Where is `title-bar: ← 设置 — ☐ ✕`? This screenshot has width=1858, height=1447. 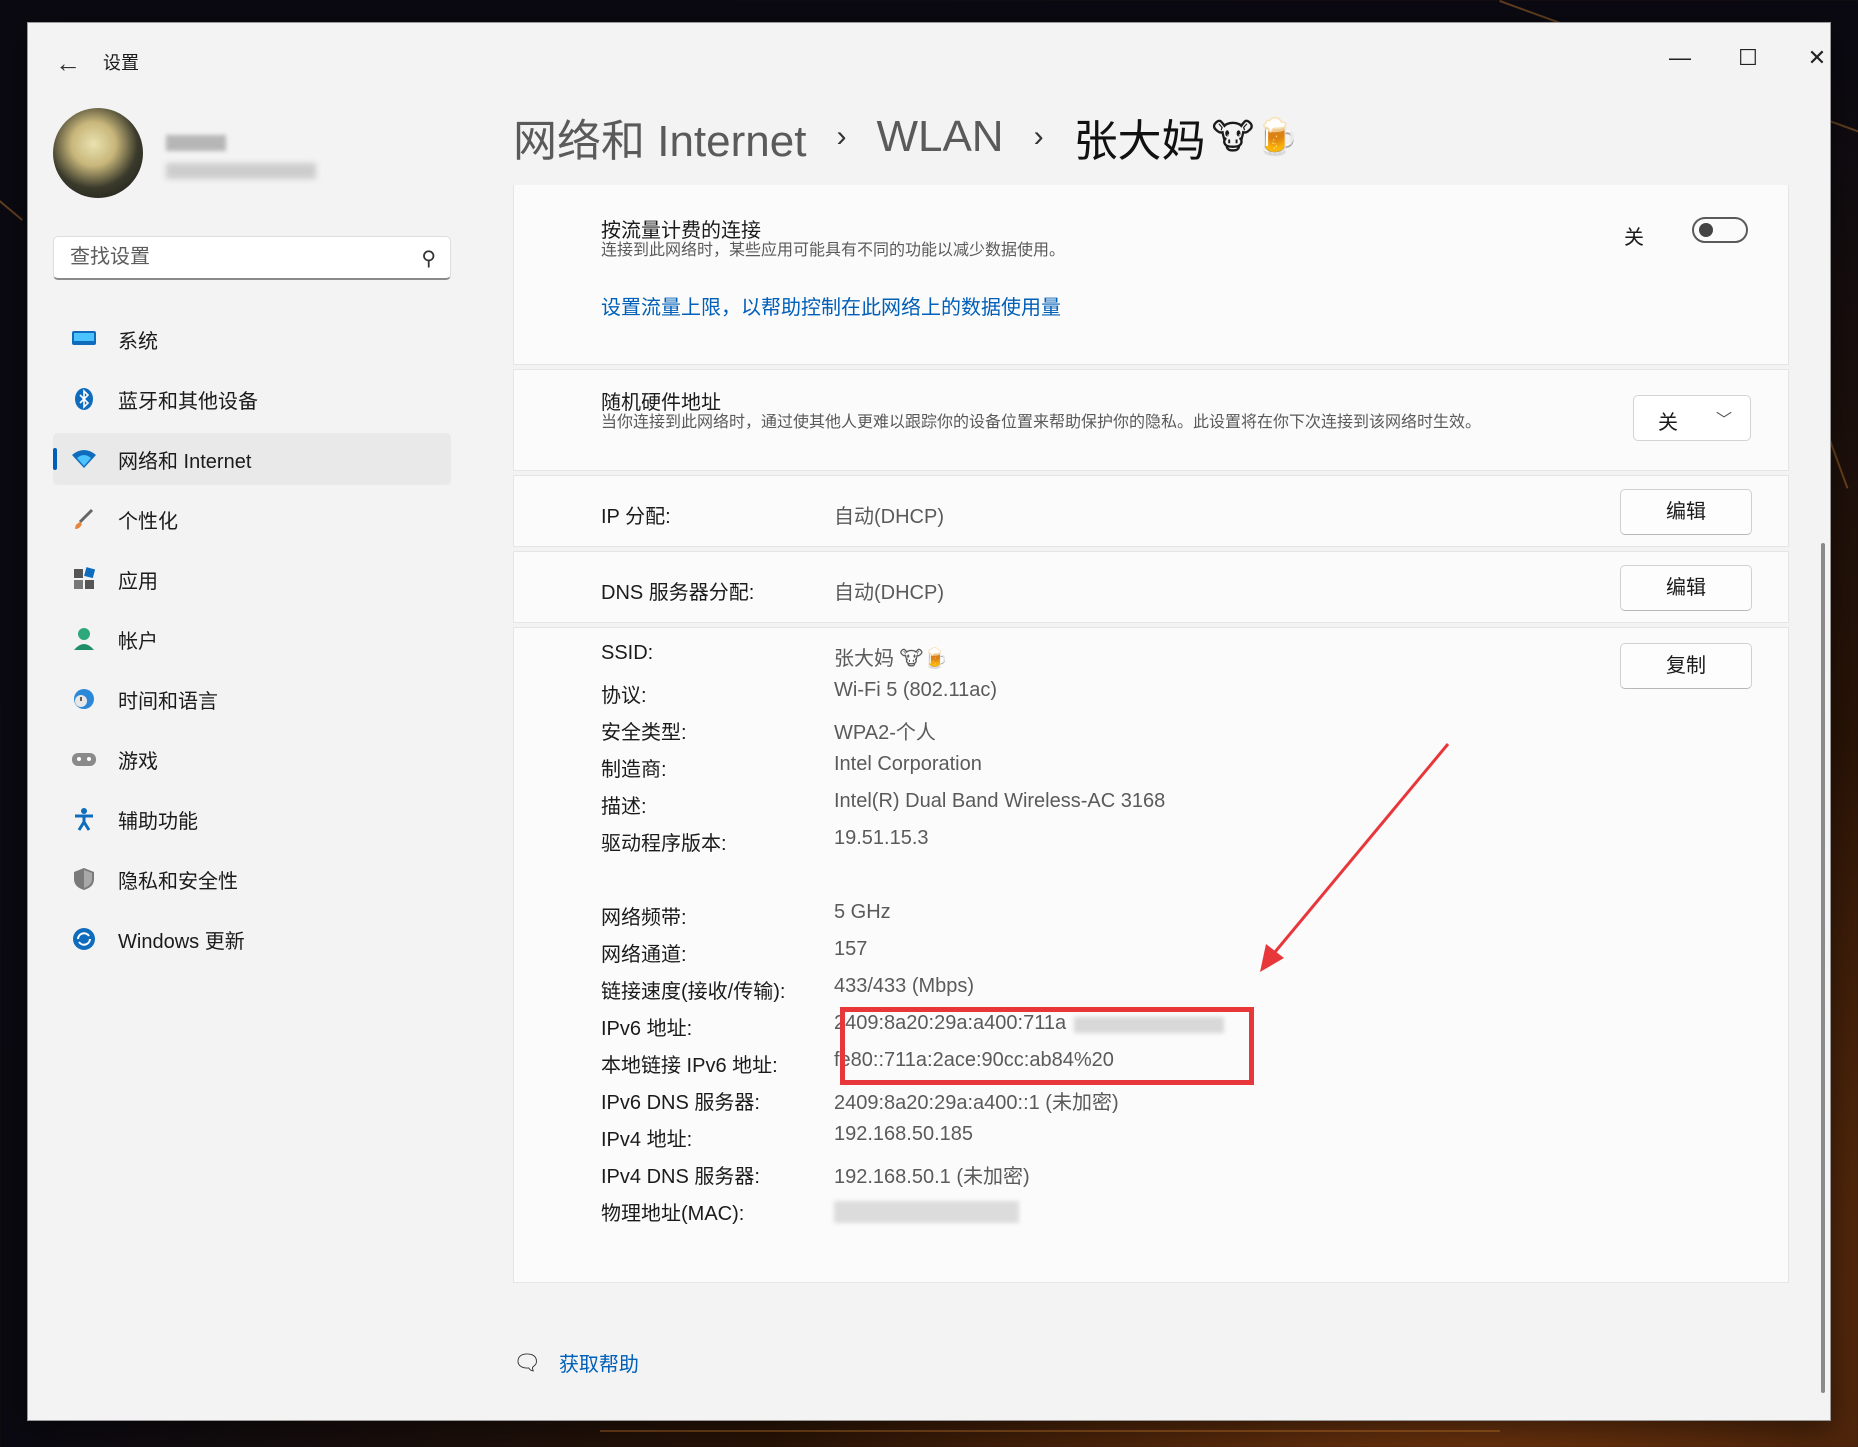 title-bar: ← 设置 — ☐ ✕ is located at coordinates (929, 63).